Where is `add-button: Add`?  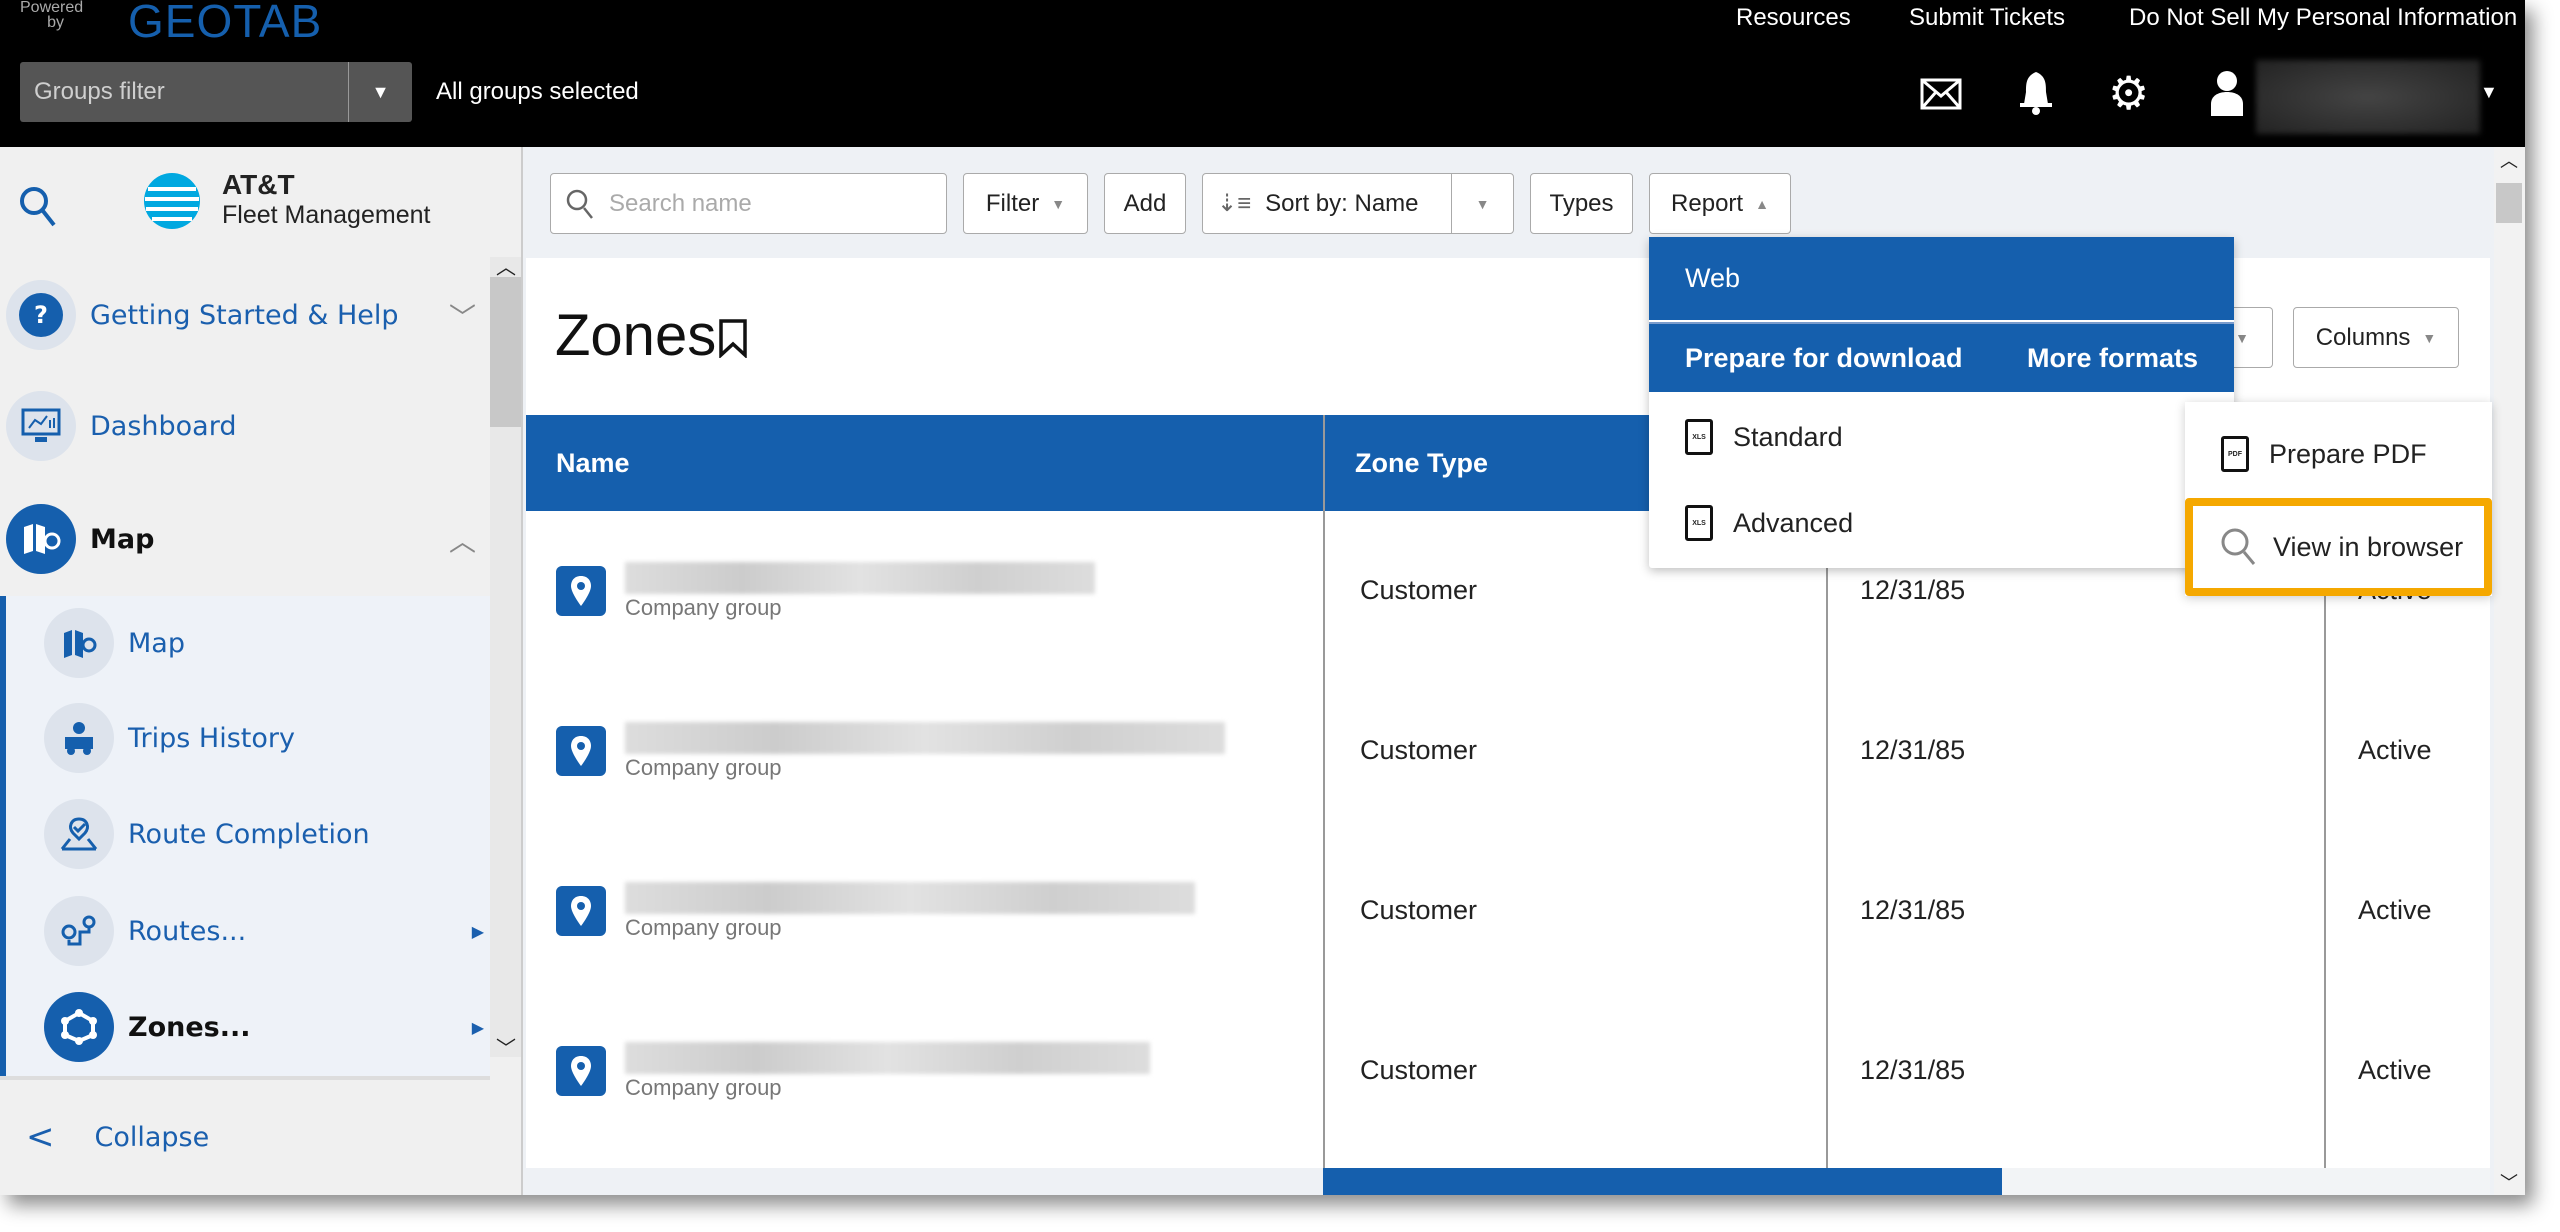
add-button: Add is located at coordinates (1145, 203).